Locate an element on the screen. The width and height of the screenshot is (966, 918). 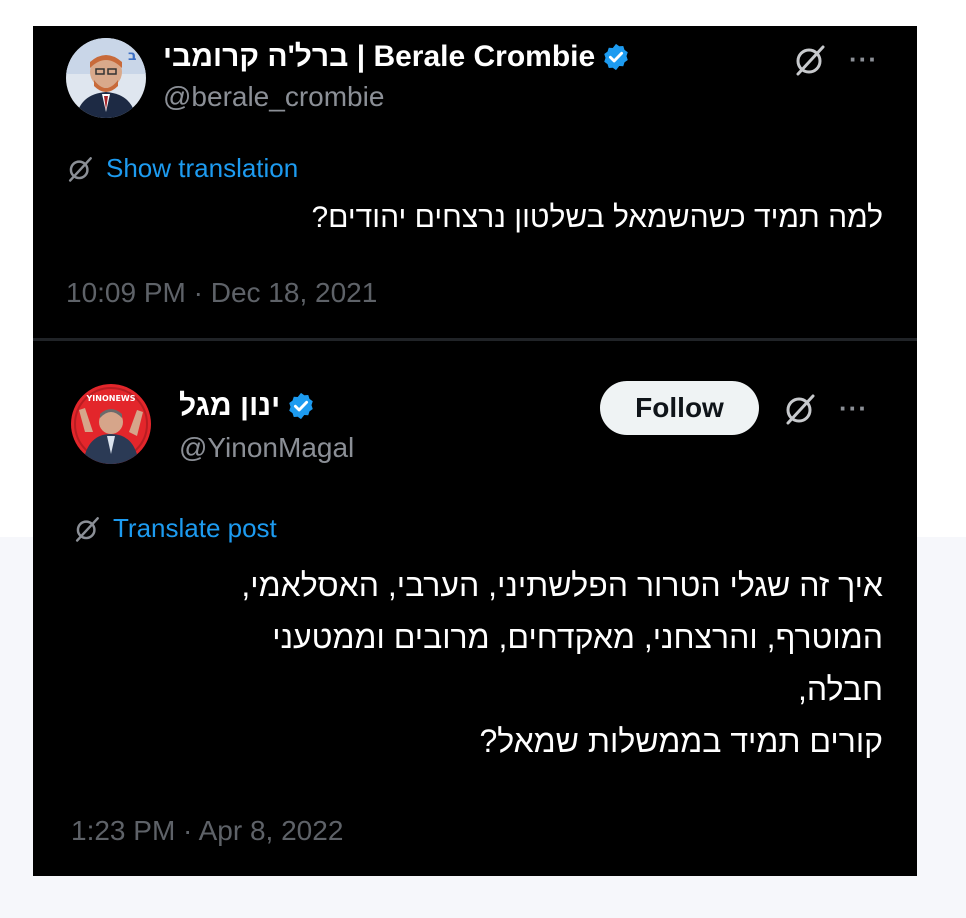
follow-button: Follow is located at coordinates (679, 408).